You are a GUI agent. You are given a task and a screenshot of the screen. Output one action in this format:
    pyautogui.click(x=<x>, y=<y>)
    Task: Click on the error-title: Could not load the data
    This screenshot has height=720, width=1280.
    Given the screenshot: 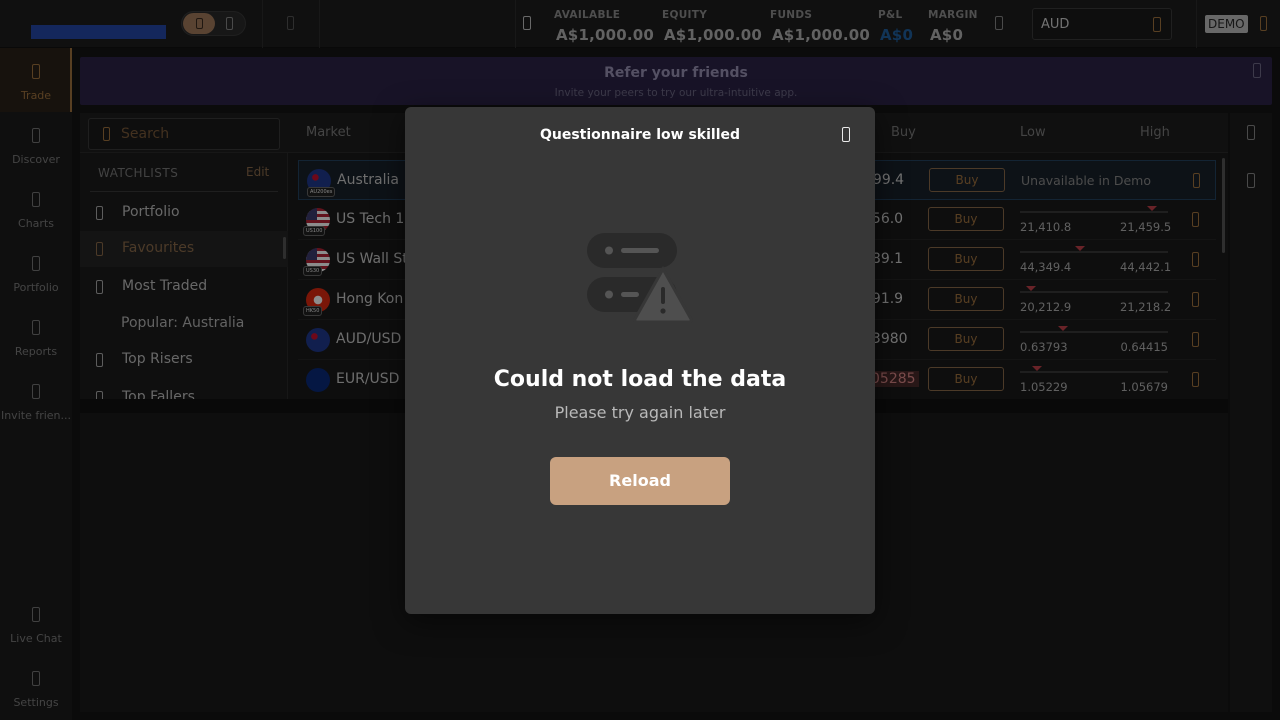 What is the action you would take?
    pyautogui.click(x=640, y=379)
    